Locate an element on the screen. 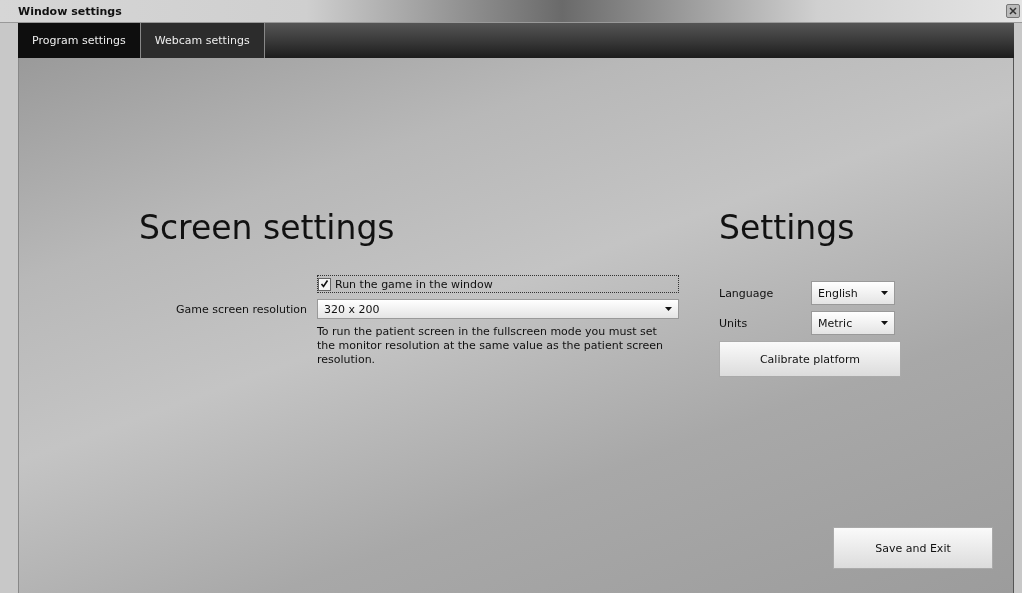  field-label: Game screen resolution is located at coordinates (241, 309).